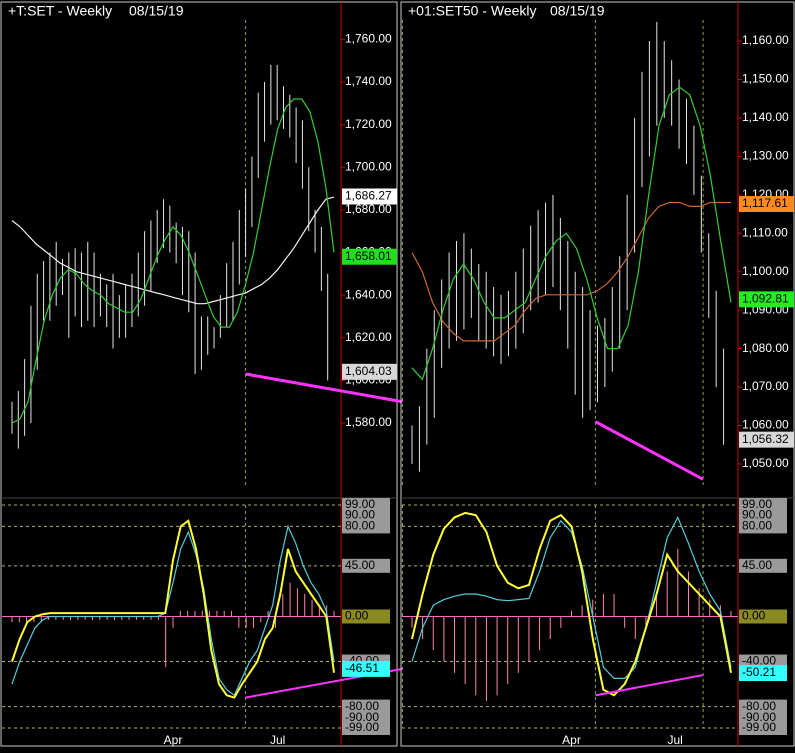 This screenshot has width=795, height=753. I want to click on price-tick-label: 1,070.00, so click(765, 386).